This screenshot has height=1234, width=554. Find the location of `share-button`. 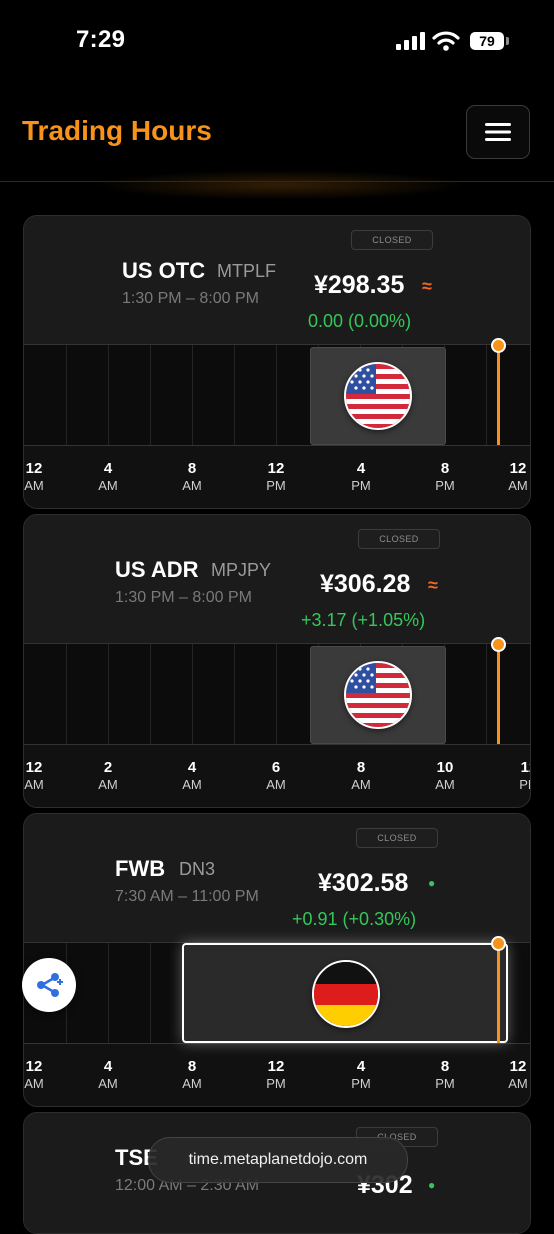

share-button is located at coordinates (49, 985).